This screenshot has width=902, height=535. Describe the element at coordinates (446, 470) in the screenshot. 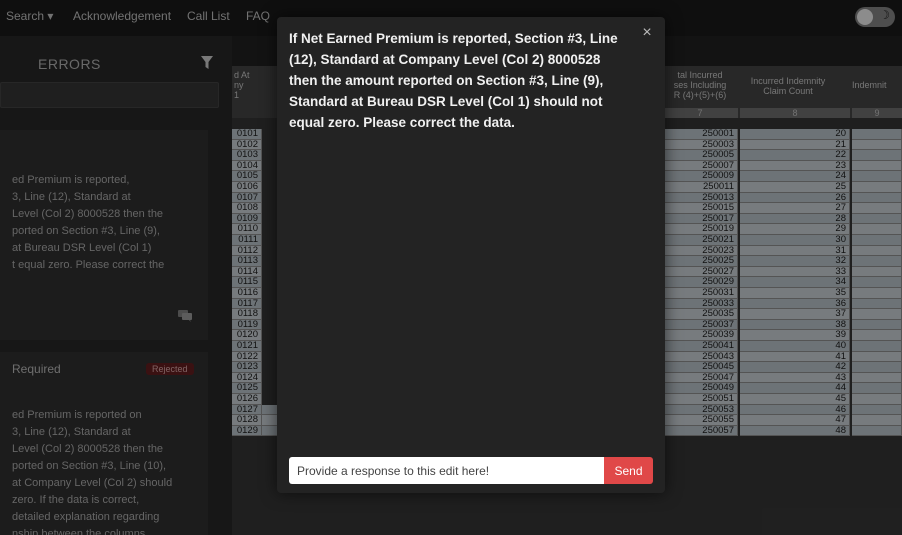

I see `response-input` at that location.